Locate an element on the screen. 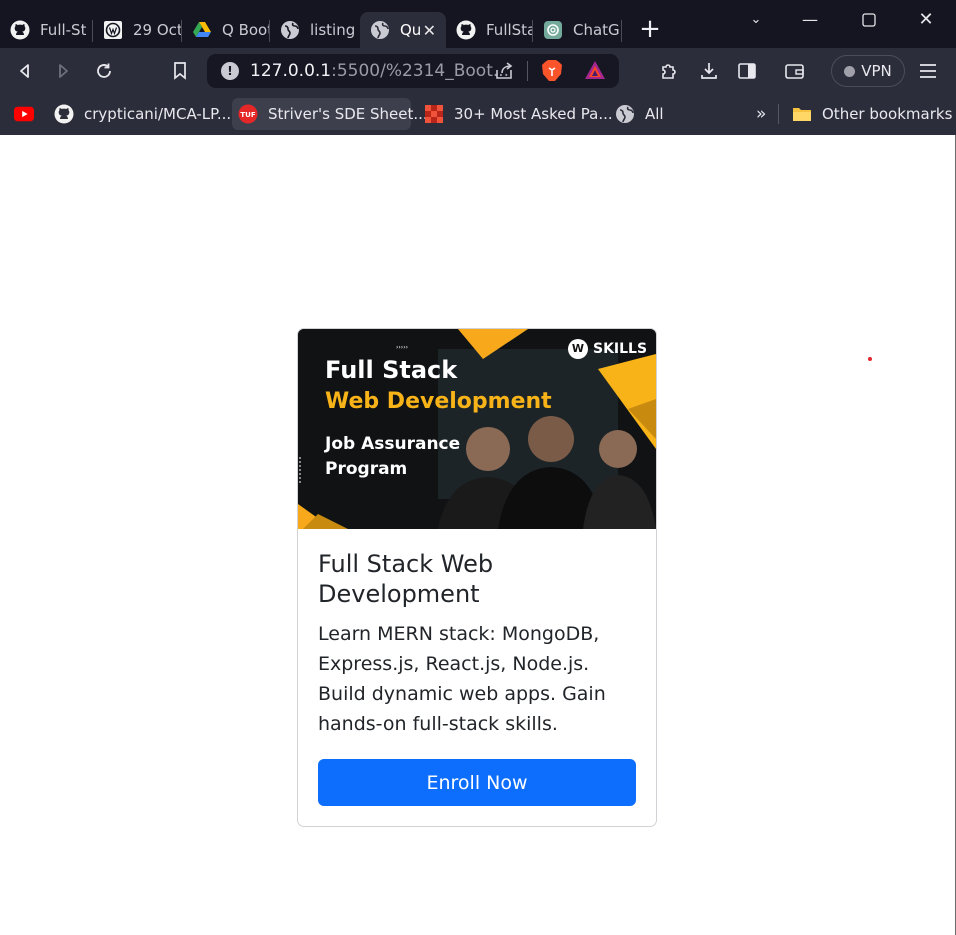  back-button is located at coordinates (25, 71).